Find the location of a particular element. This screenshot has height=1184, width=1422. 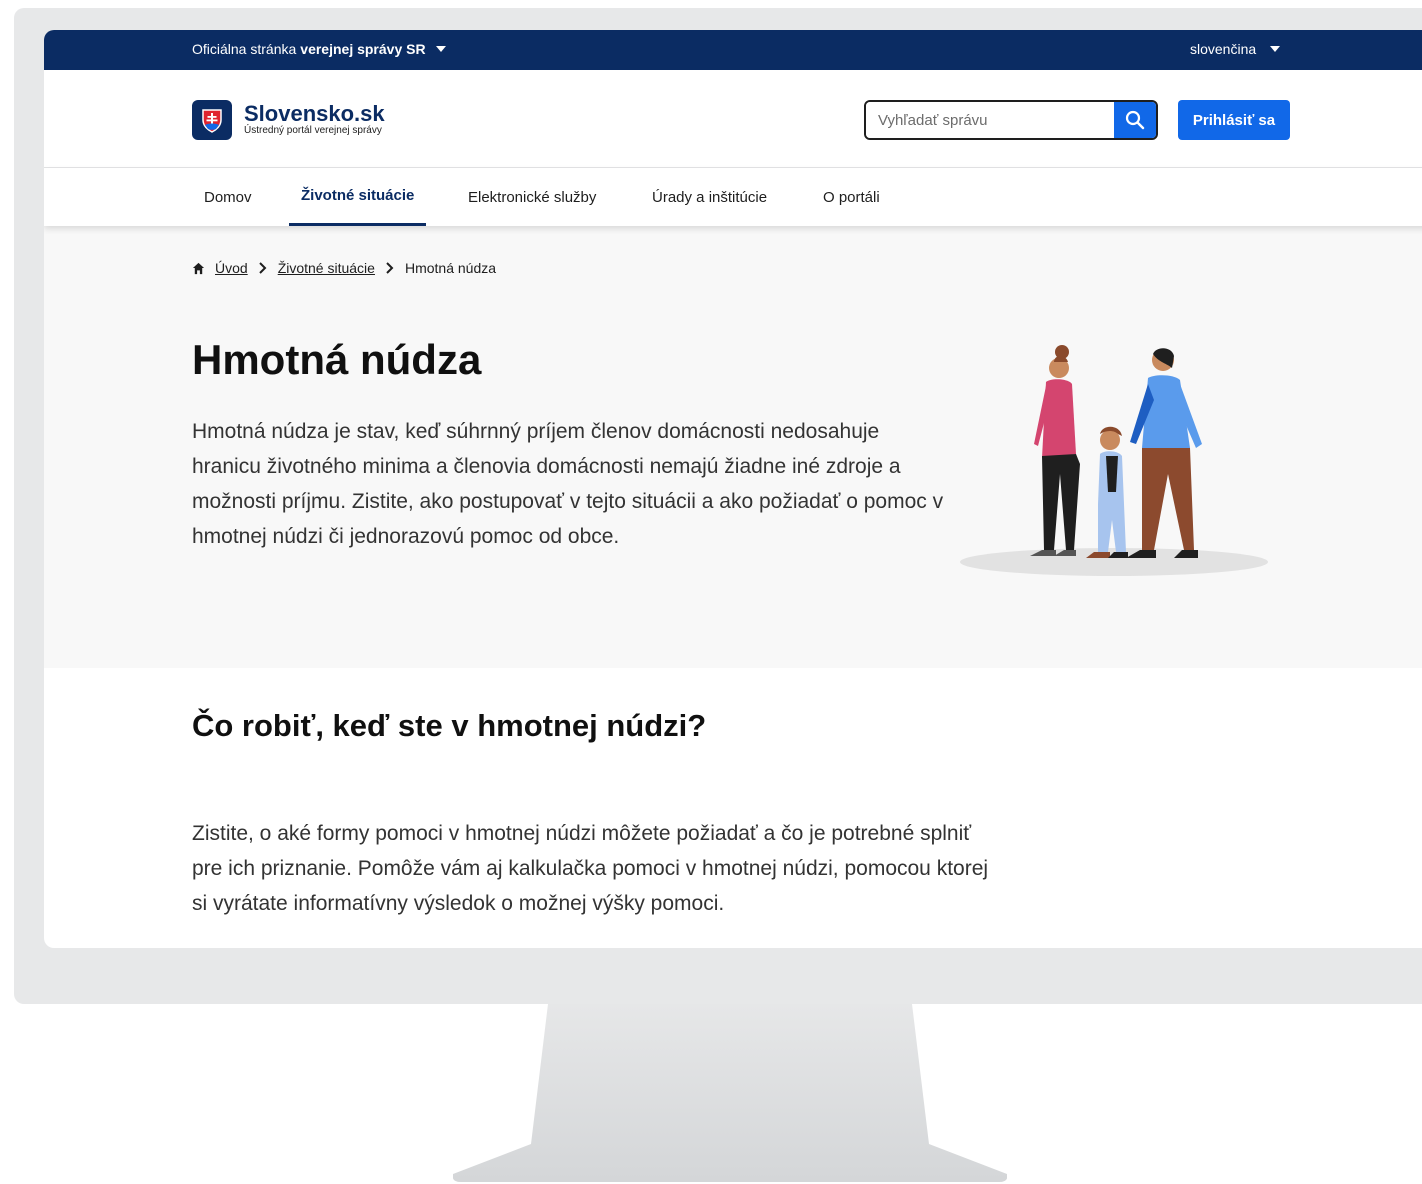

search-box is located at coordinates (1011, 120).